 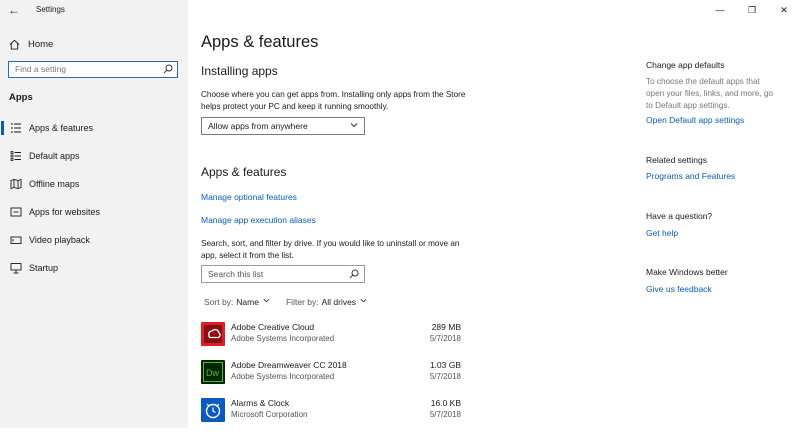 I want to click on change-app-defaults-heading: Change app defaults, so click(x=685, y=65).